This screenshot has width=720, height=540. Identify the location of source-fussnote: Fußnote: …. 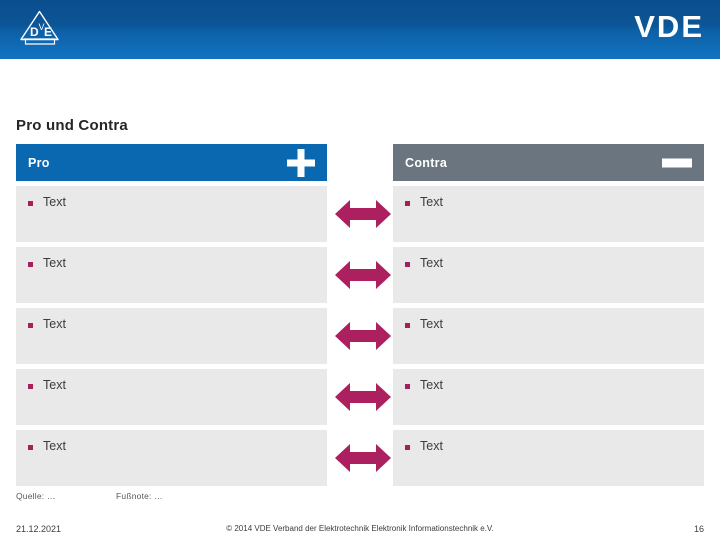
(139, 496).